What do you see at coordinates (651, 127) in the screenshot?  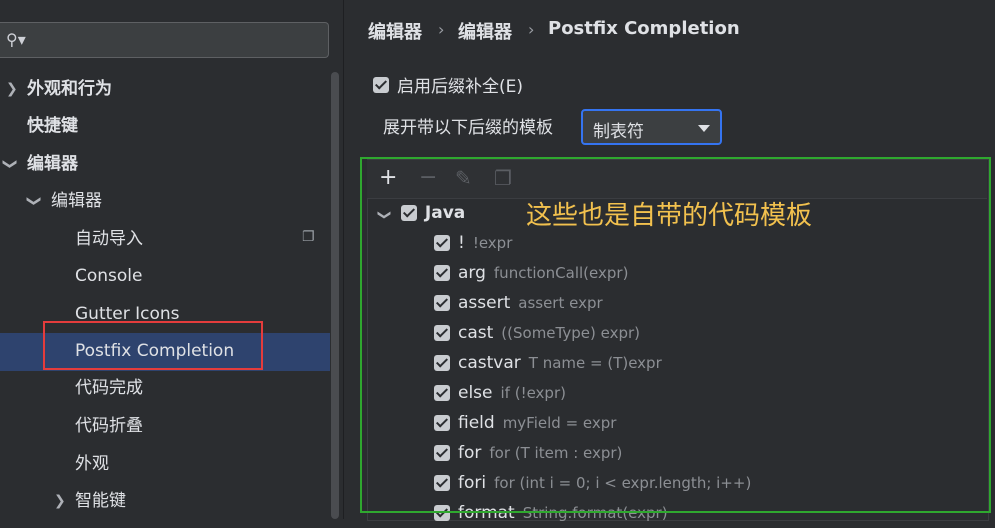 I see `expand-key-dropdown: 制表符` at bounding box center [651, 127].